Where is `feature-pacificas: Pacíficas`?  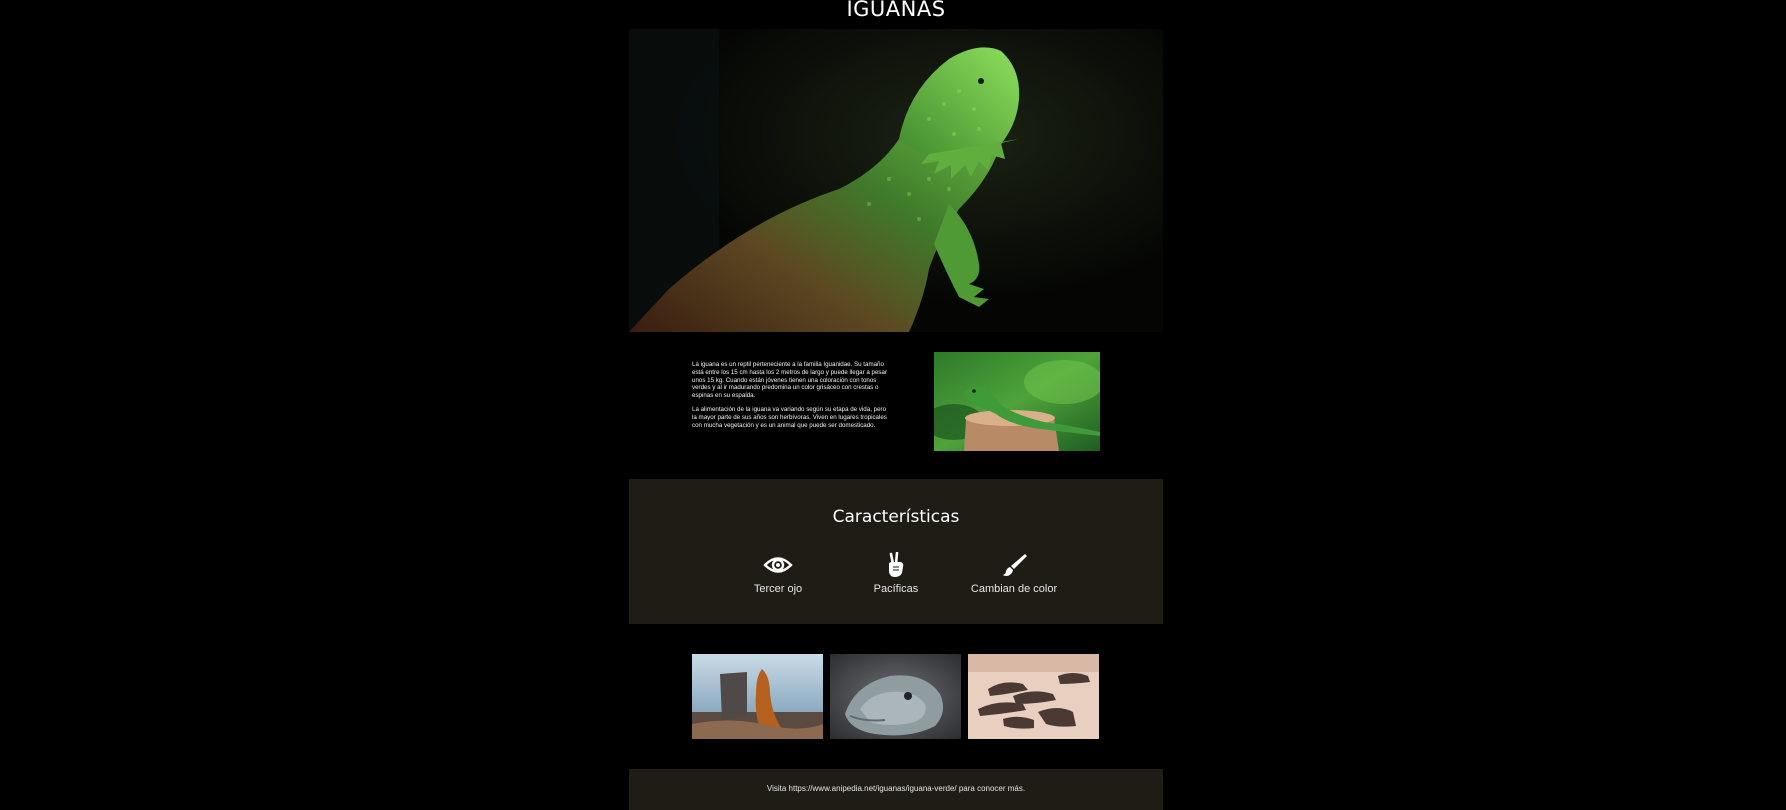
feature-pacificas: Pacíficas is located at coordinates (896, 573).